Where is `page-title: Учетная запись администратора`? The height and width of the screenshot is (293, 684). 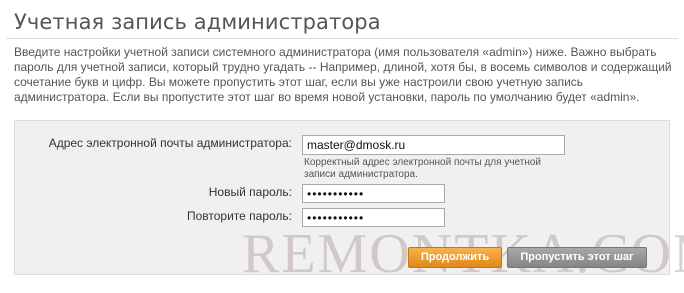
page-title: Учетная запись администратора is located at coordinates (197, 22).